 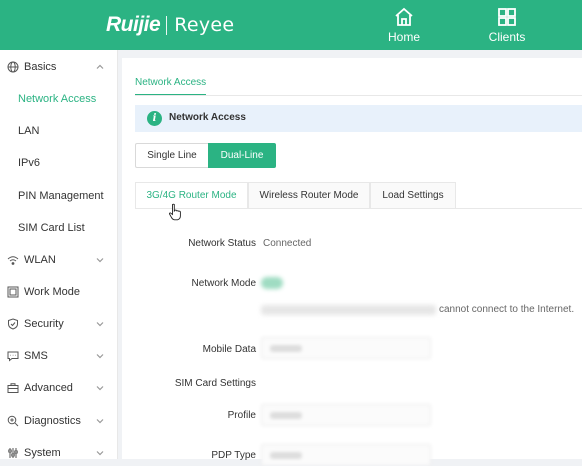 I want to click on sidebar-item-security: Security, so click(x=59, y=324).